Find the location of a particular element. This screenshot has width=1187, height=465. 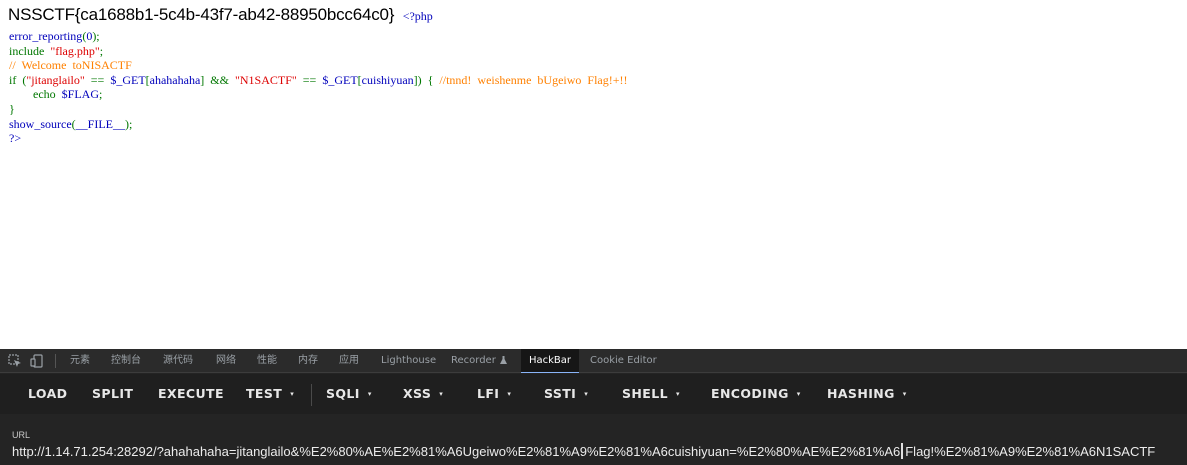

tab-elements: 元素 is located at coordinates (80, 361).